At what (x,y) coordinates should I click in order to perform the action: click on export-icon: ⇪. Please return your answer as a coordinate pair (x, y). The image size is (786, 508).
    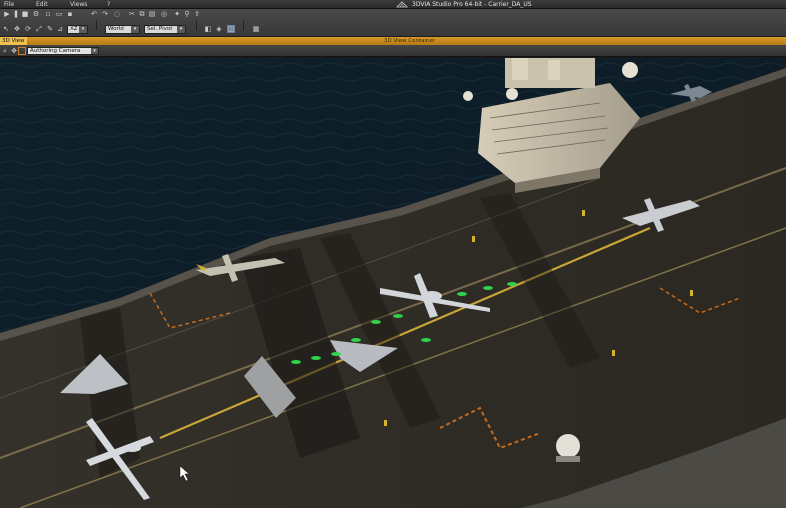
    Looking at the image, I should click on (197, 14).